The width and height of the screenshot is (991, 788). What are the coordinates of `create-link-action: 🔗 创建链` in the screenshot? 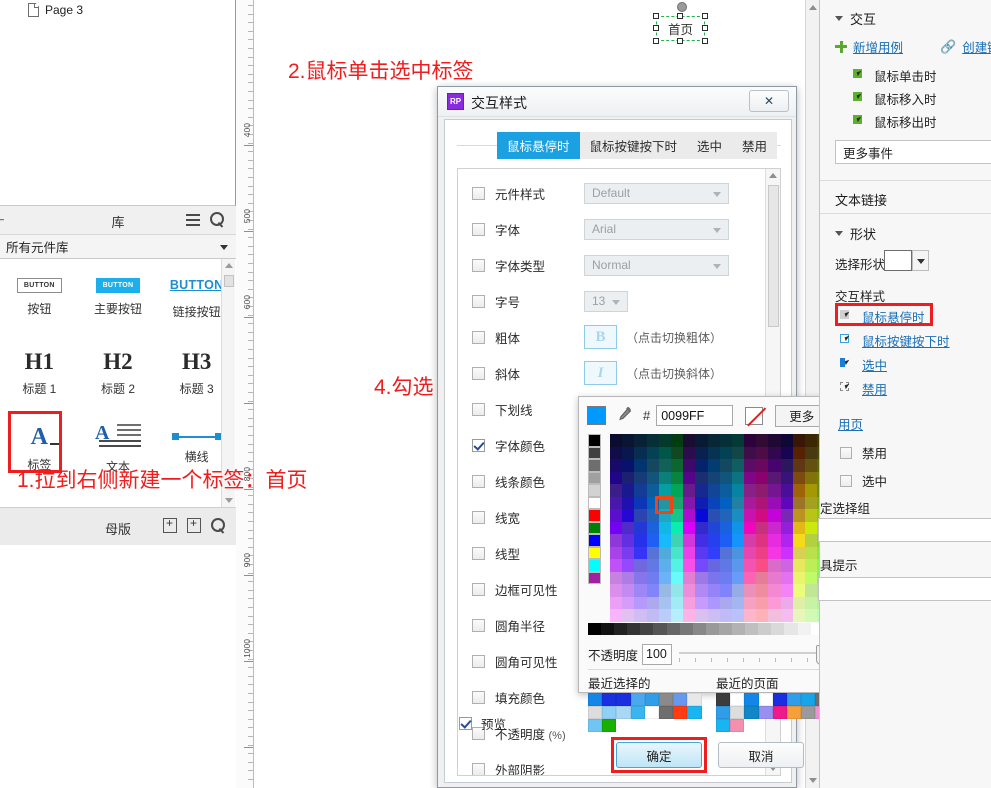 It's located at (965, 46).